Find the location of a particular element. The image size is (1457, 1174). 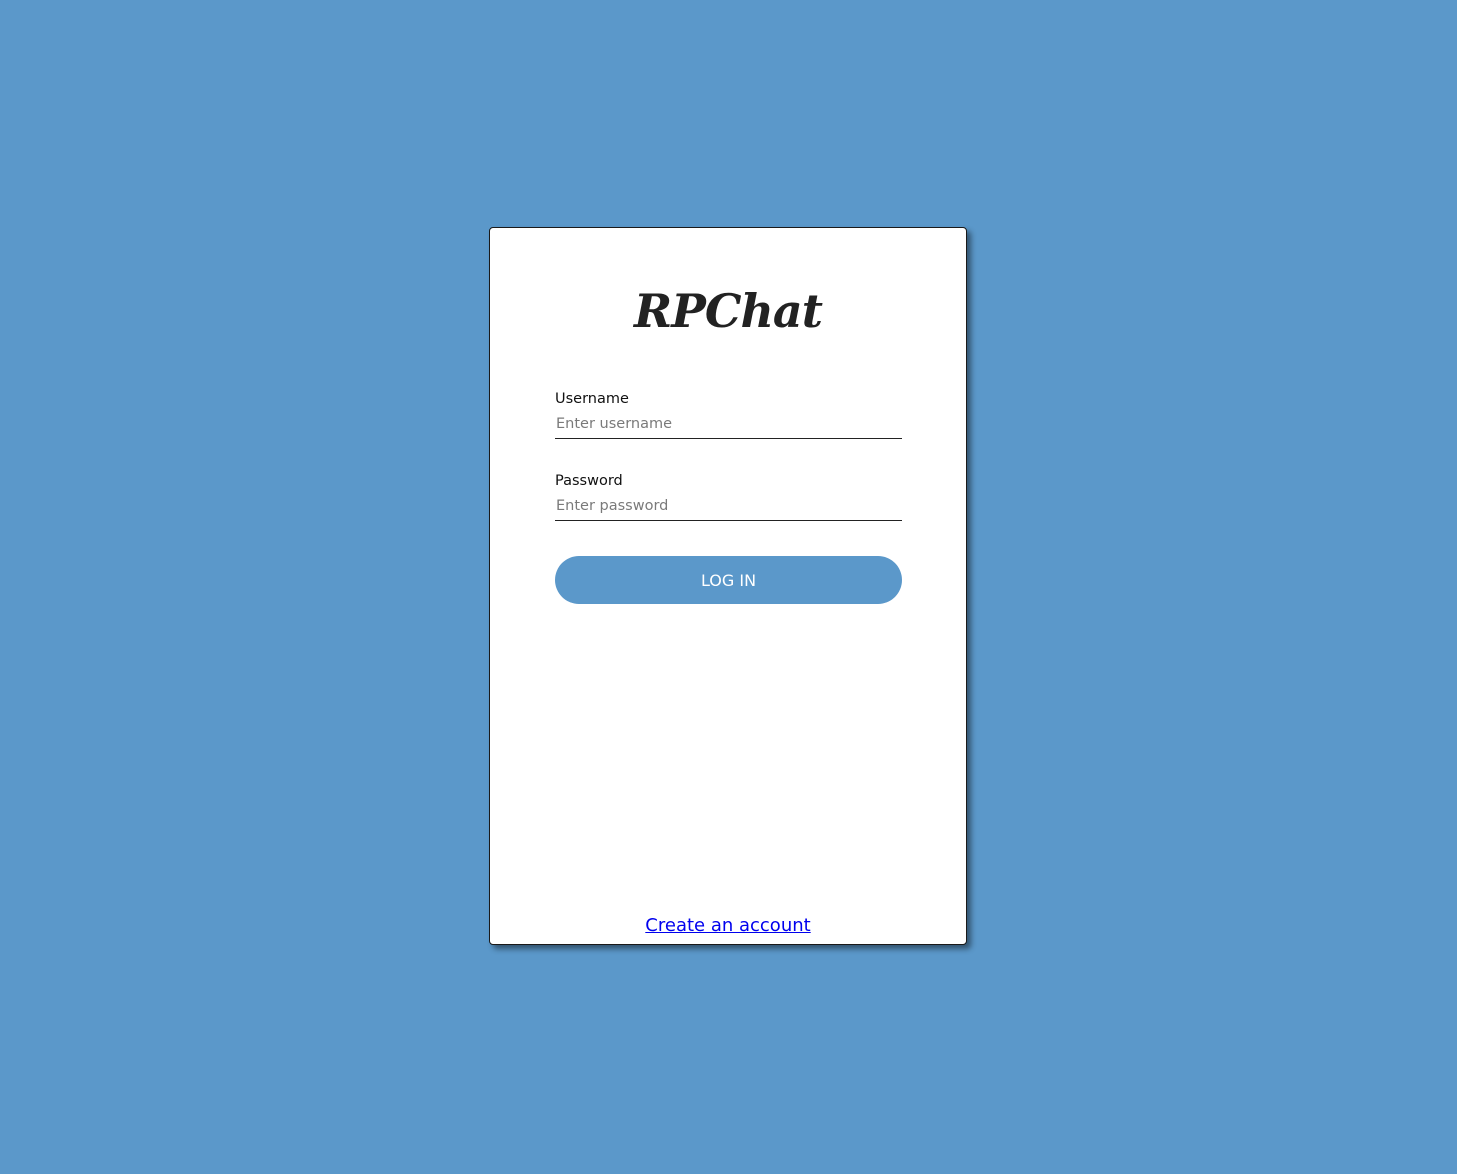

password-label: Password is located at coordinates (589, 481).